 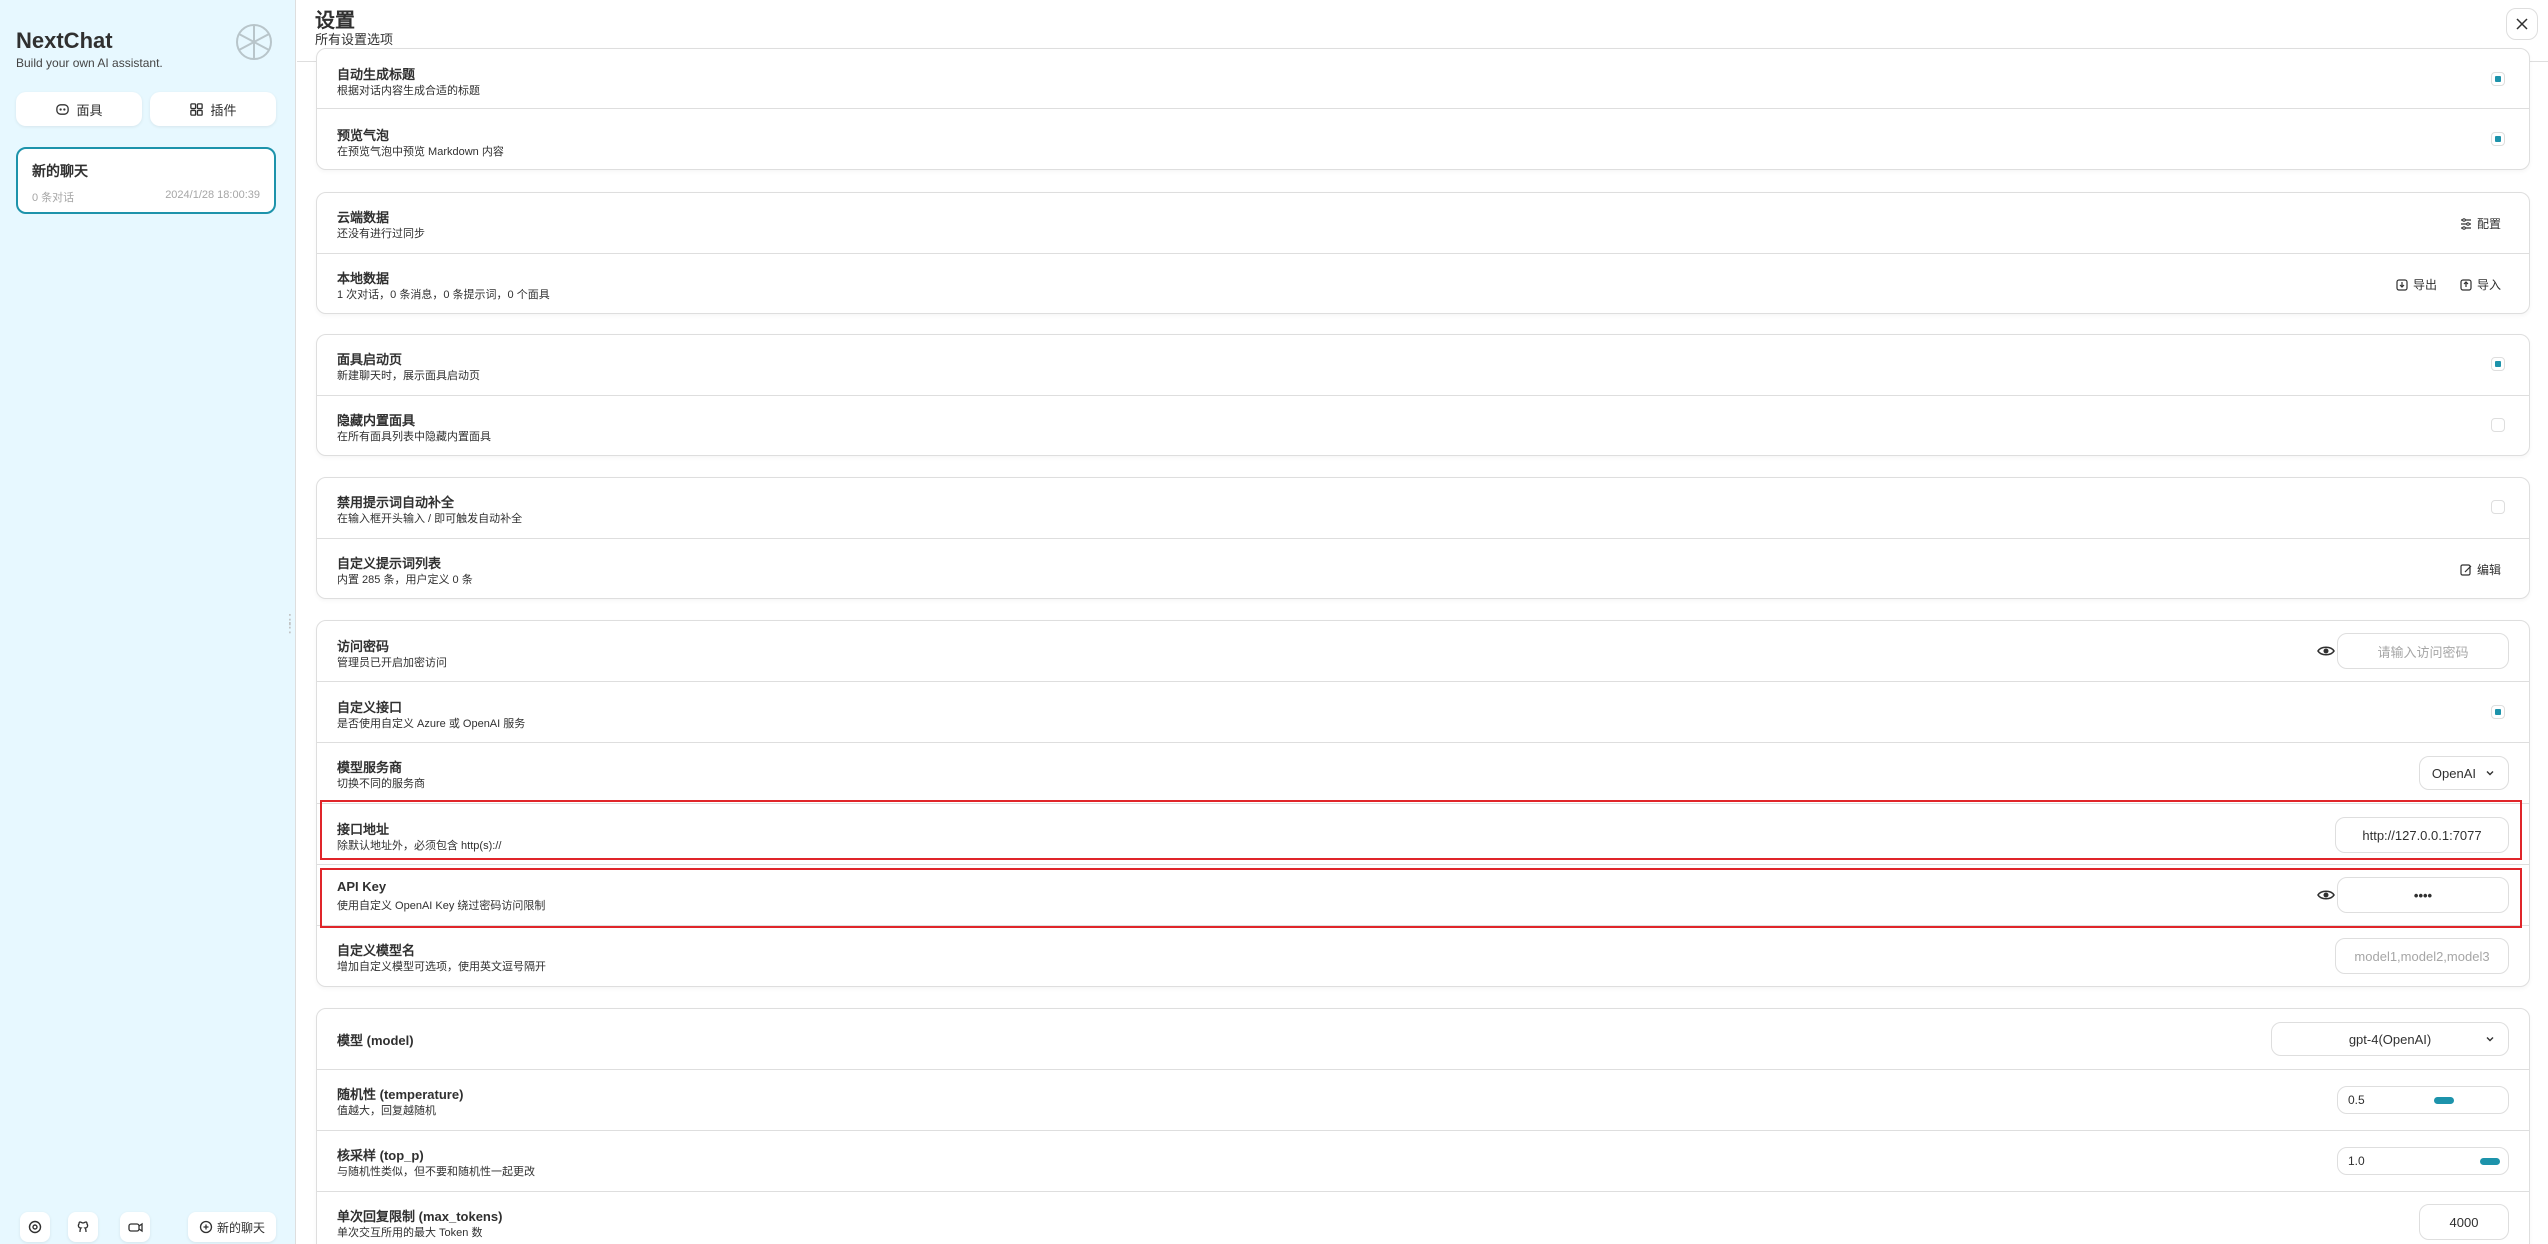 I want to click on plus-circle-icon, so click(x=206, y=1227).